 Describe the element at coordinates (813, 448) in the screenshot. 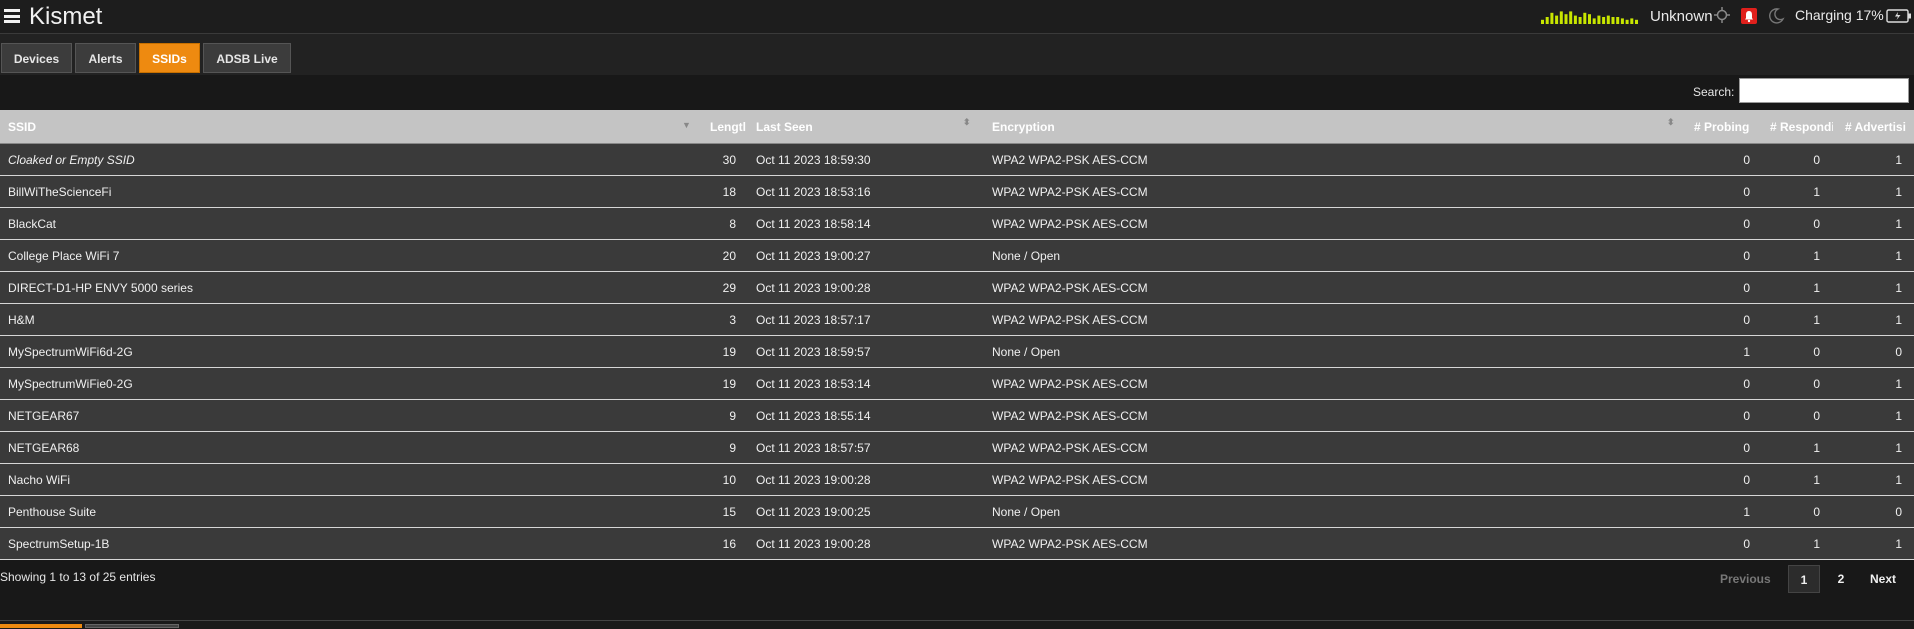

I see `cell-last-seen: Oct 11 2023 18:57:57` at that location.